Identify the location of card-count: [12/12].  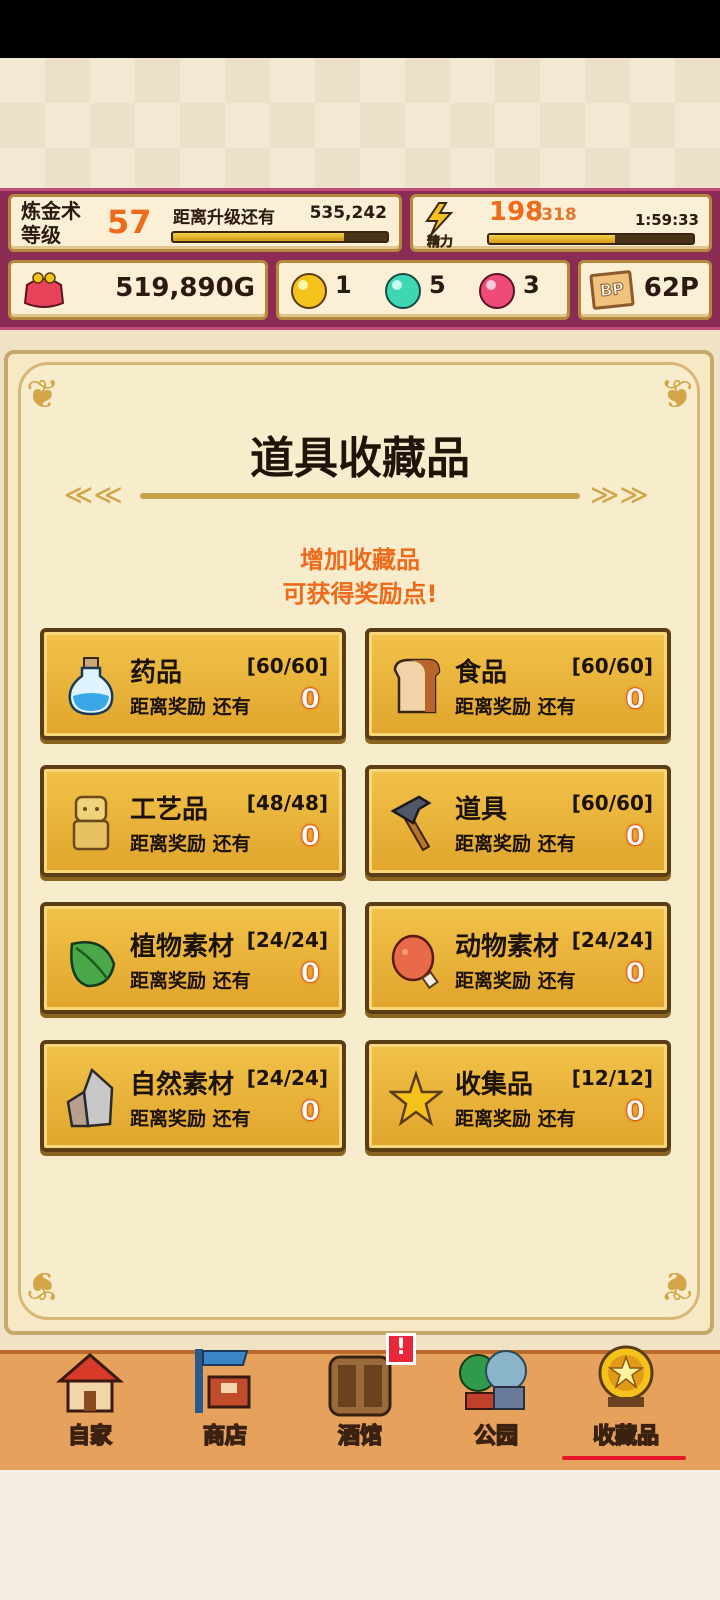
(612, 1078).